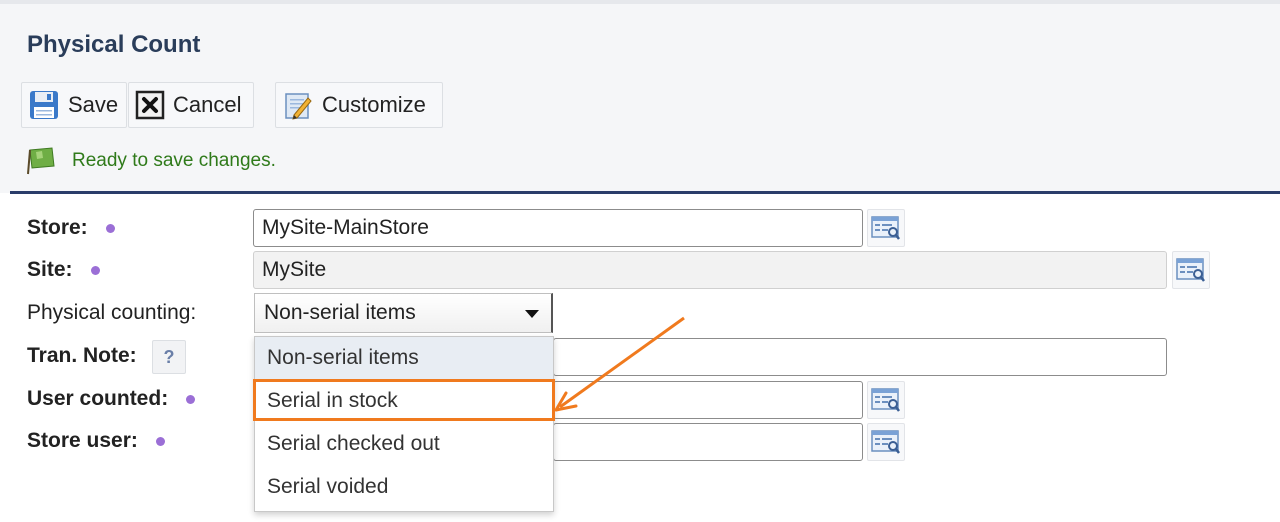 Image resolution: width=1280 pixels, height=522 pixels. I want to click on annotation-arrow, so click(619, 364).